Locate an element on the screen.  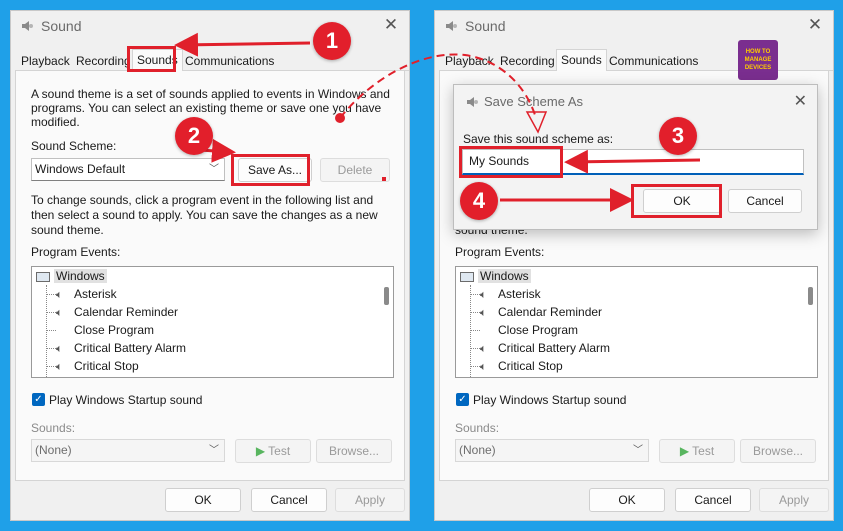
step-badge-4: 4 is located at coordinates (479, 201).